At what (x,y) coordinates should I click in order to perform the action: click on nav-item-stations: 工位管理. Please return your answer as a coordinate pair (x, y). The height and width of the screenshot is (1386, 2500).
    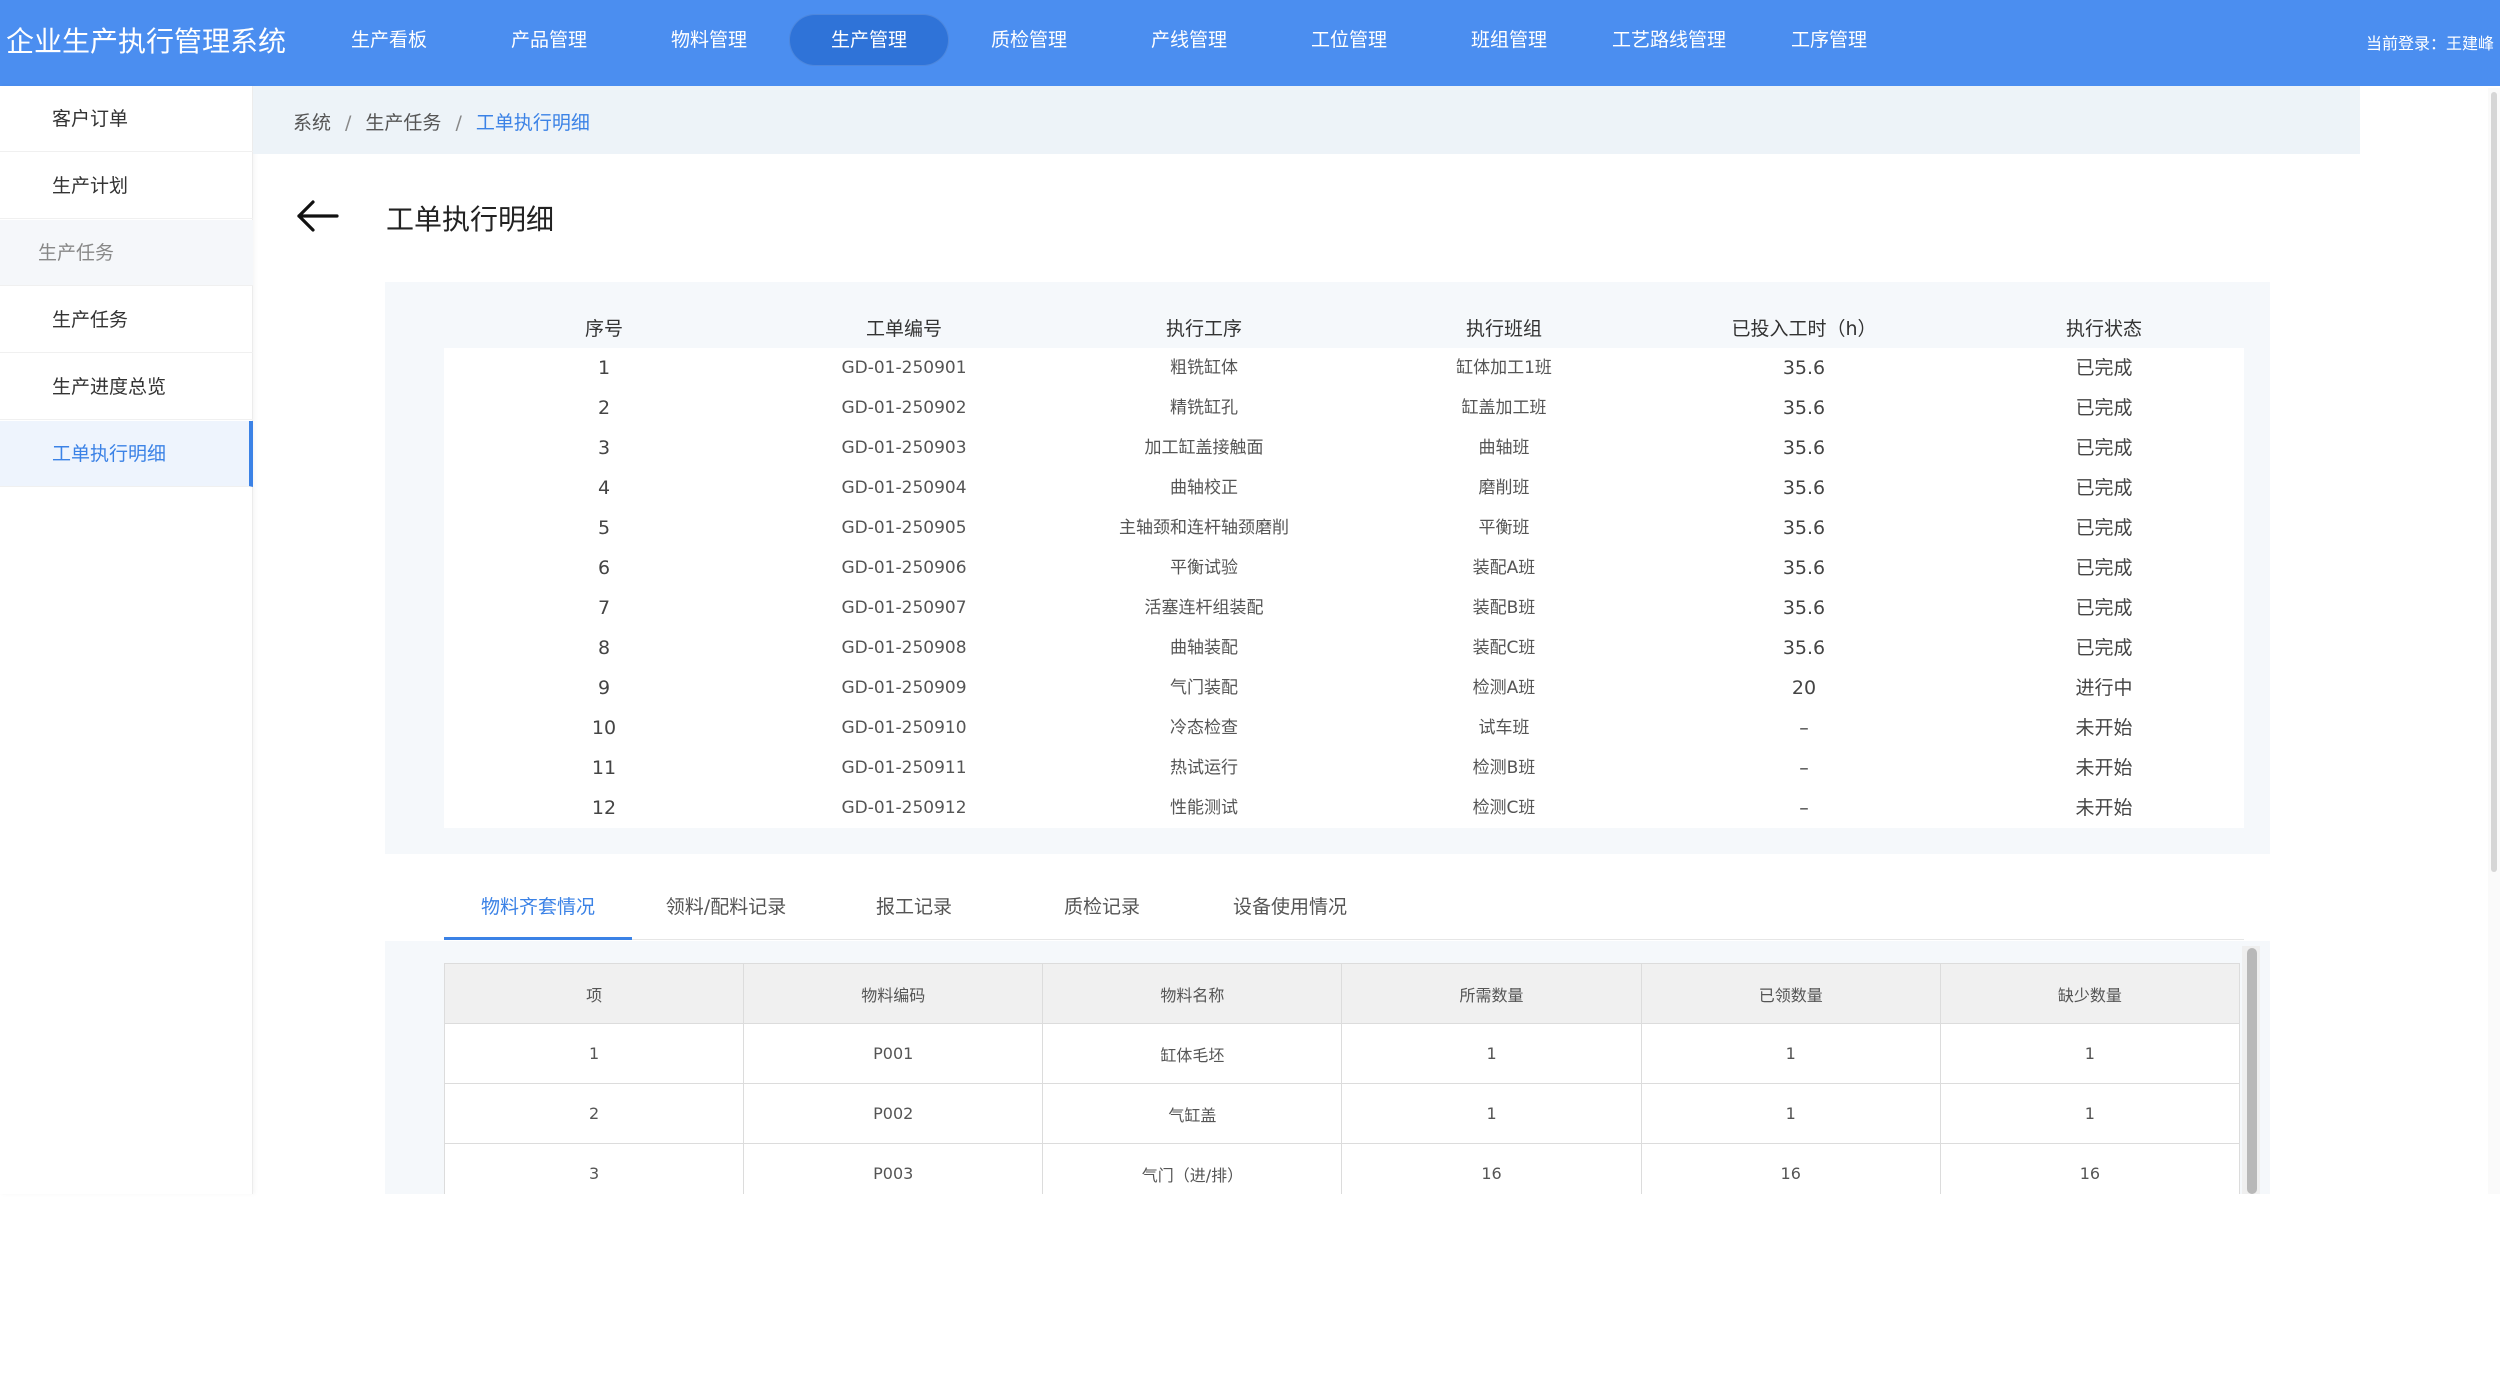
    Looking at the image, I should click on (1349, 40).